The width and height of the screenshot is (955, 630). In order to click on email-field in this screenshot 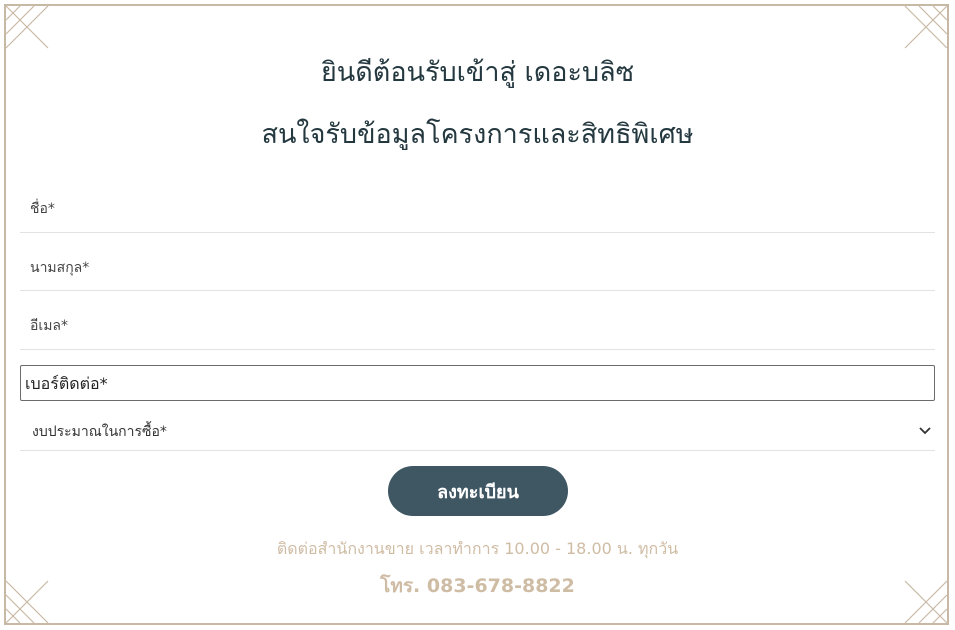, I will do `click(477, 326)`.